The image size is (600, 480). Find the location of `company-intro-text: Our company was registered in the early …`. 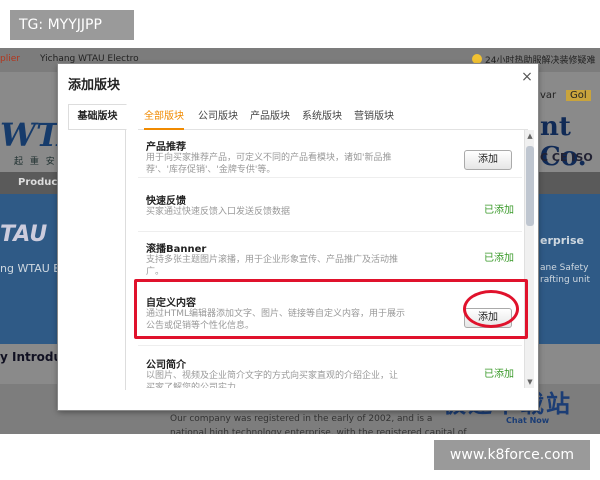

company-intro-text: Our company was registered in the early … is located at coordinates (318, 424).